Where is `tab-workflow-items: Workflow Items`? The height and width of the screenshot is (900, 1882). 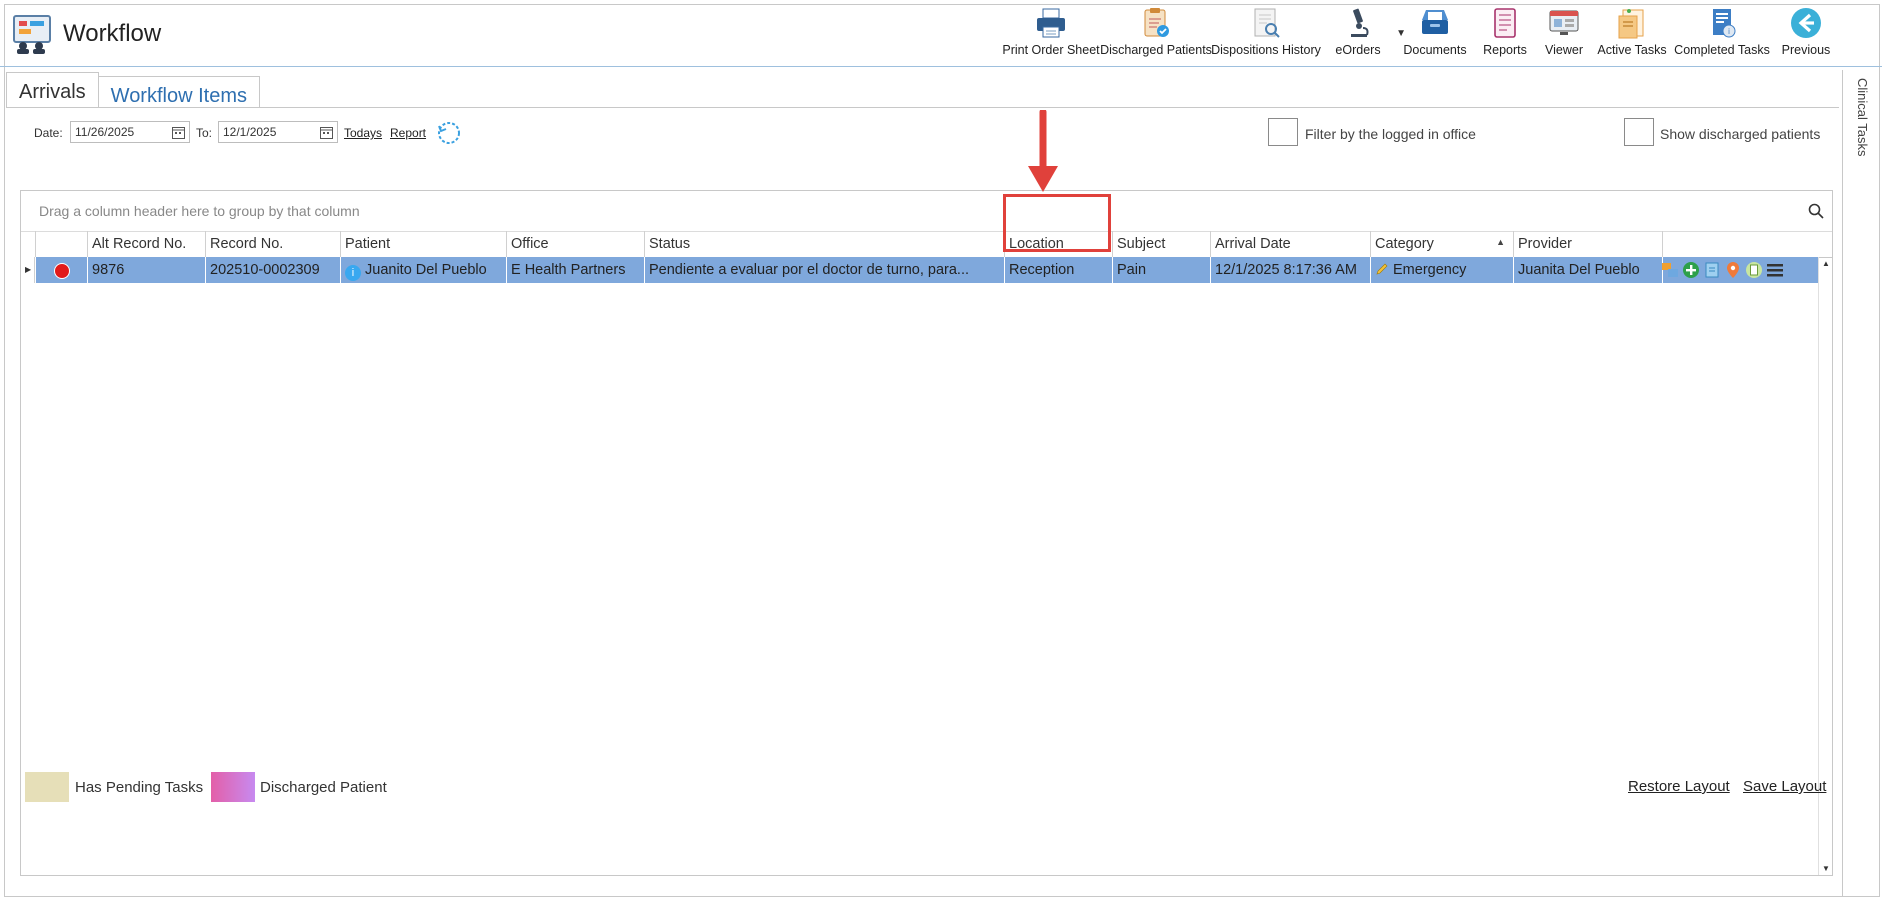
tab-workflow-items: Workflow Items is located at coordinates (179, 92).